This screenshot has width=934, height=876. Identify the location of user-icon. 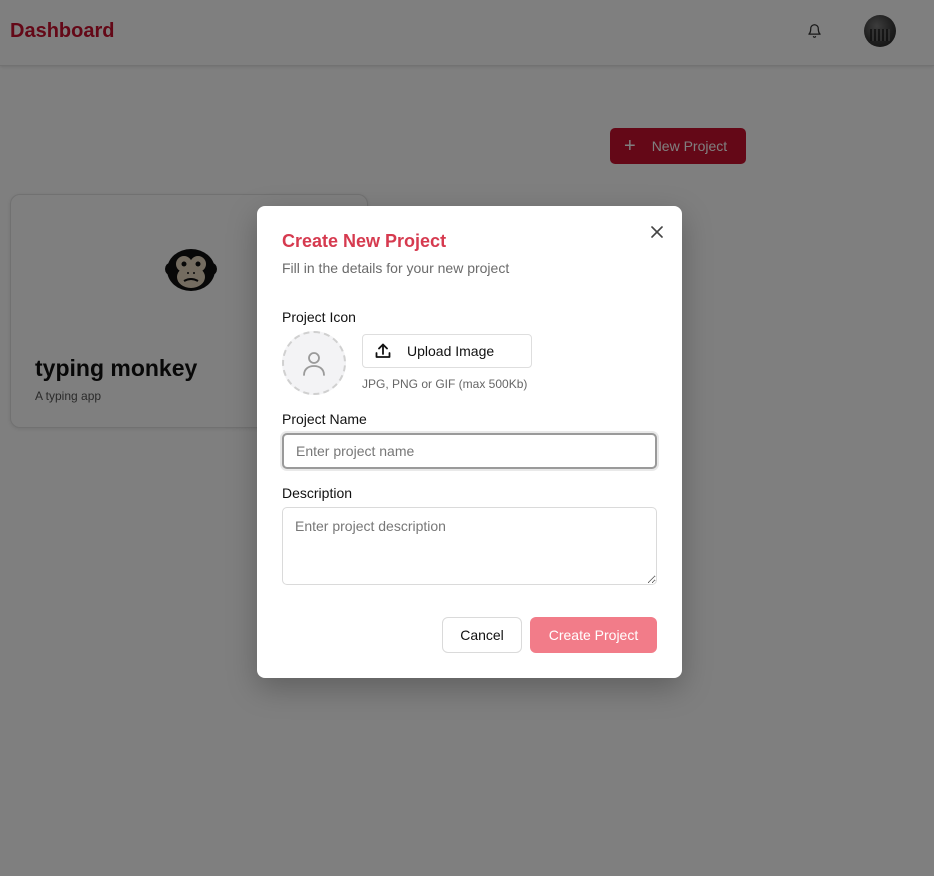
(314, 364).